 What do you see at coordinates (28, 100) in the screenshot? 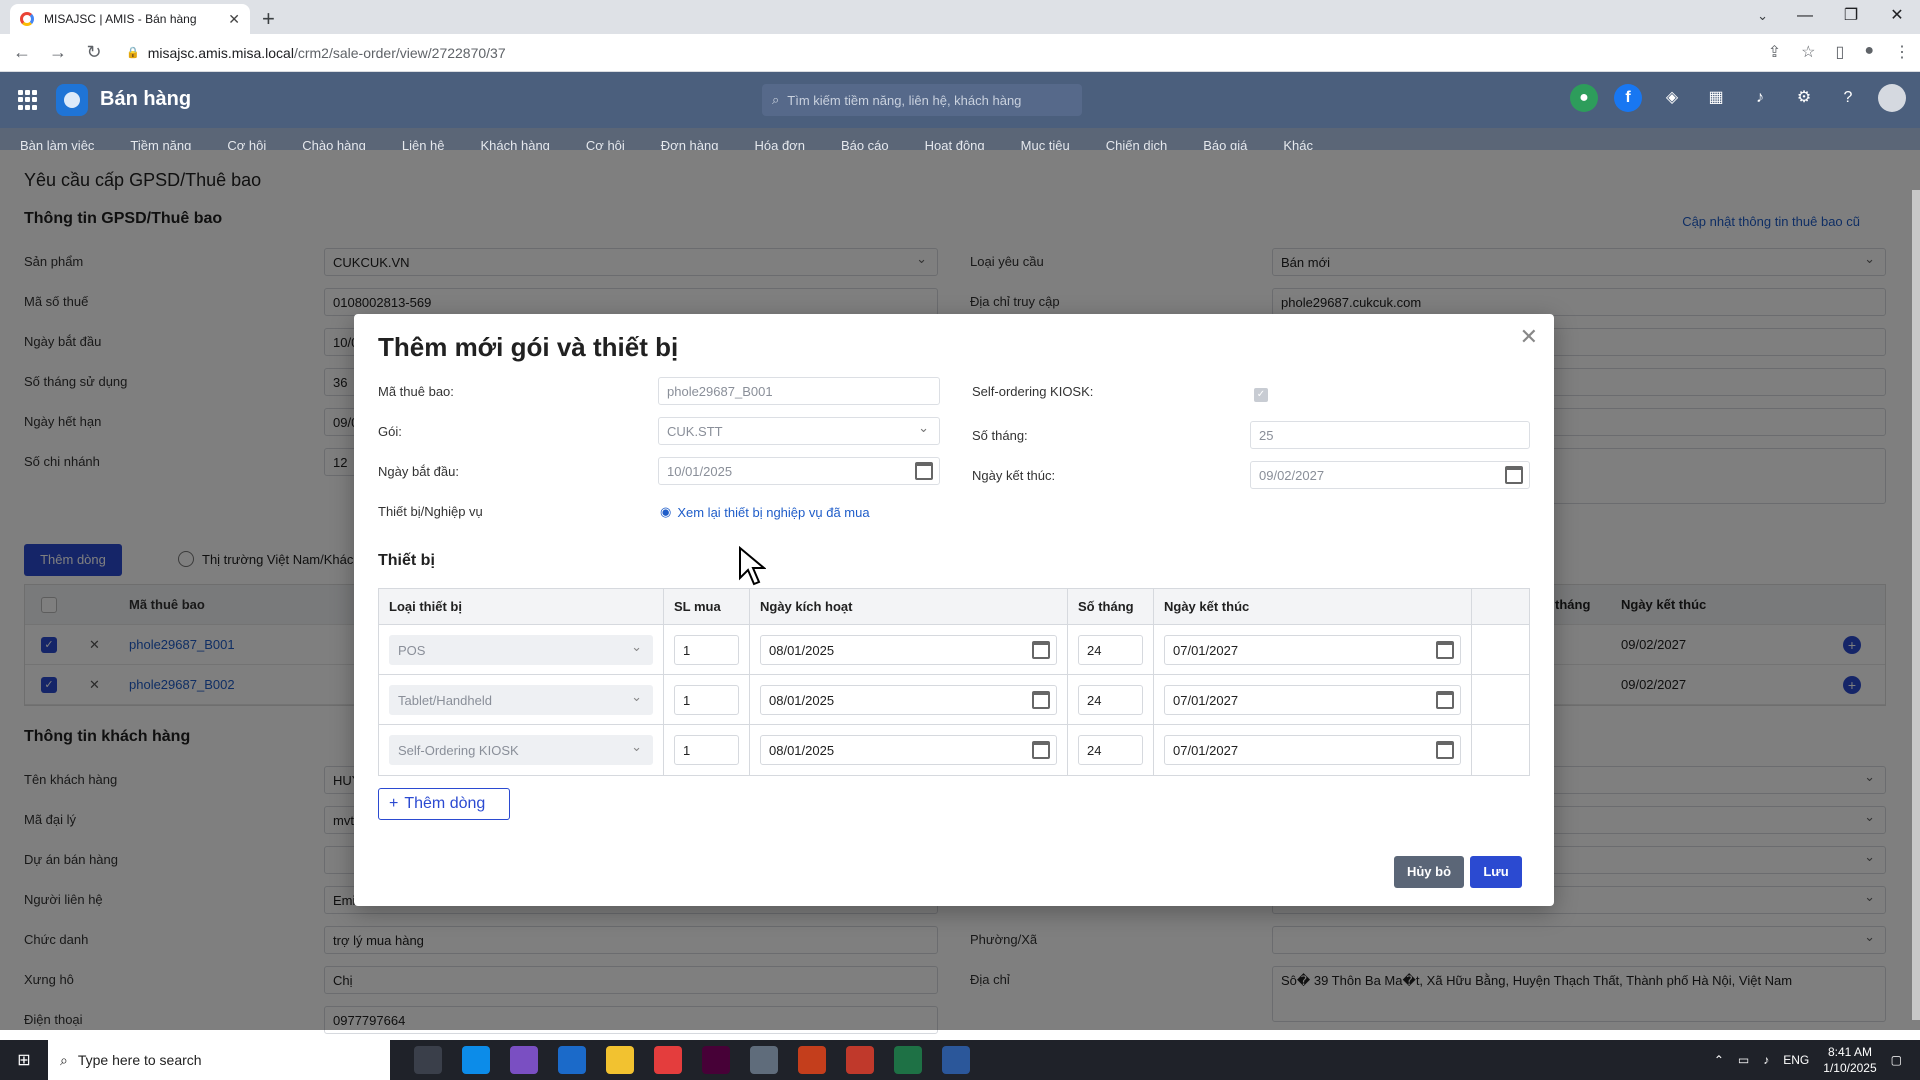
I see `app-launcher-icon` at bounding box center [28, 100].